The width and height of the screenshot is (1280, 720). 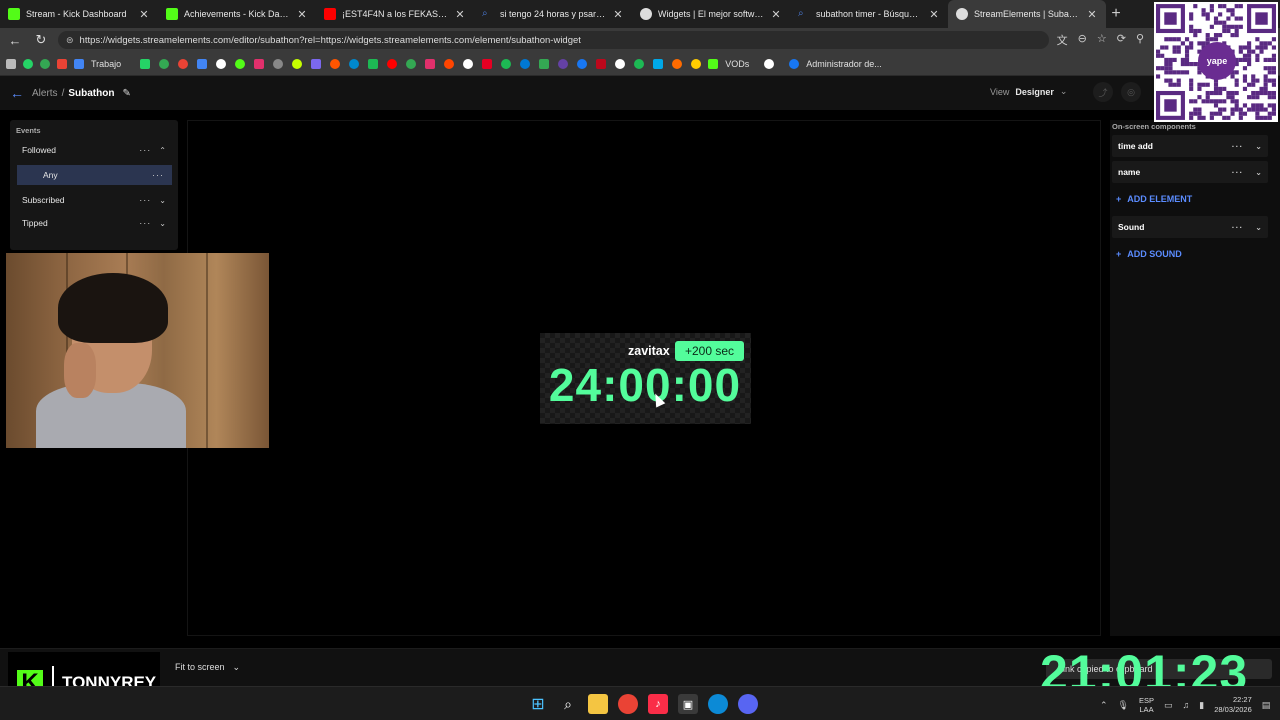 What do you see at coordinates (1186, 705) in the screenshot?
I see `volume-icon: ♫` at bounding box center [1186, 705].